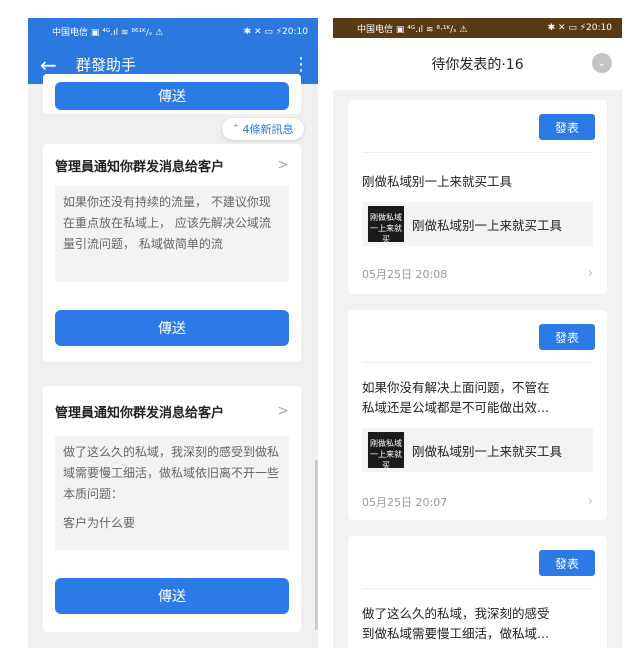 The height and width of the screenshot is (669, 644). Describe the element at coordinates (99, 523) in the screenshot. I see `card-body-line: 客户为什么要` at that location.